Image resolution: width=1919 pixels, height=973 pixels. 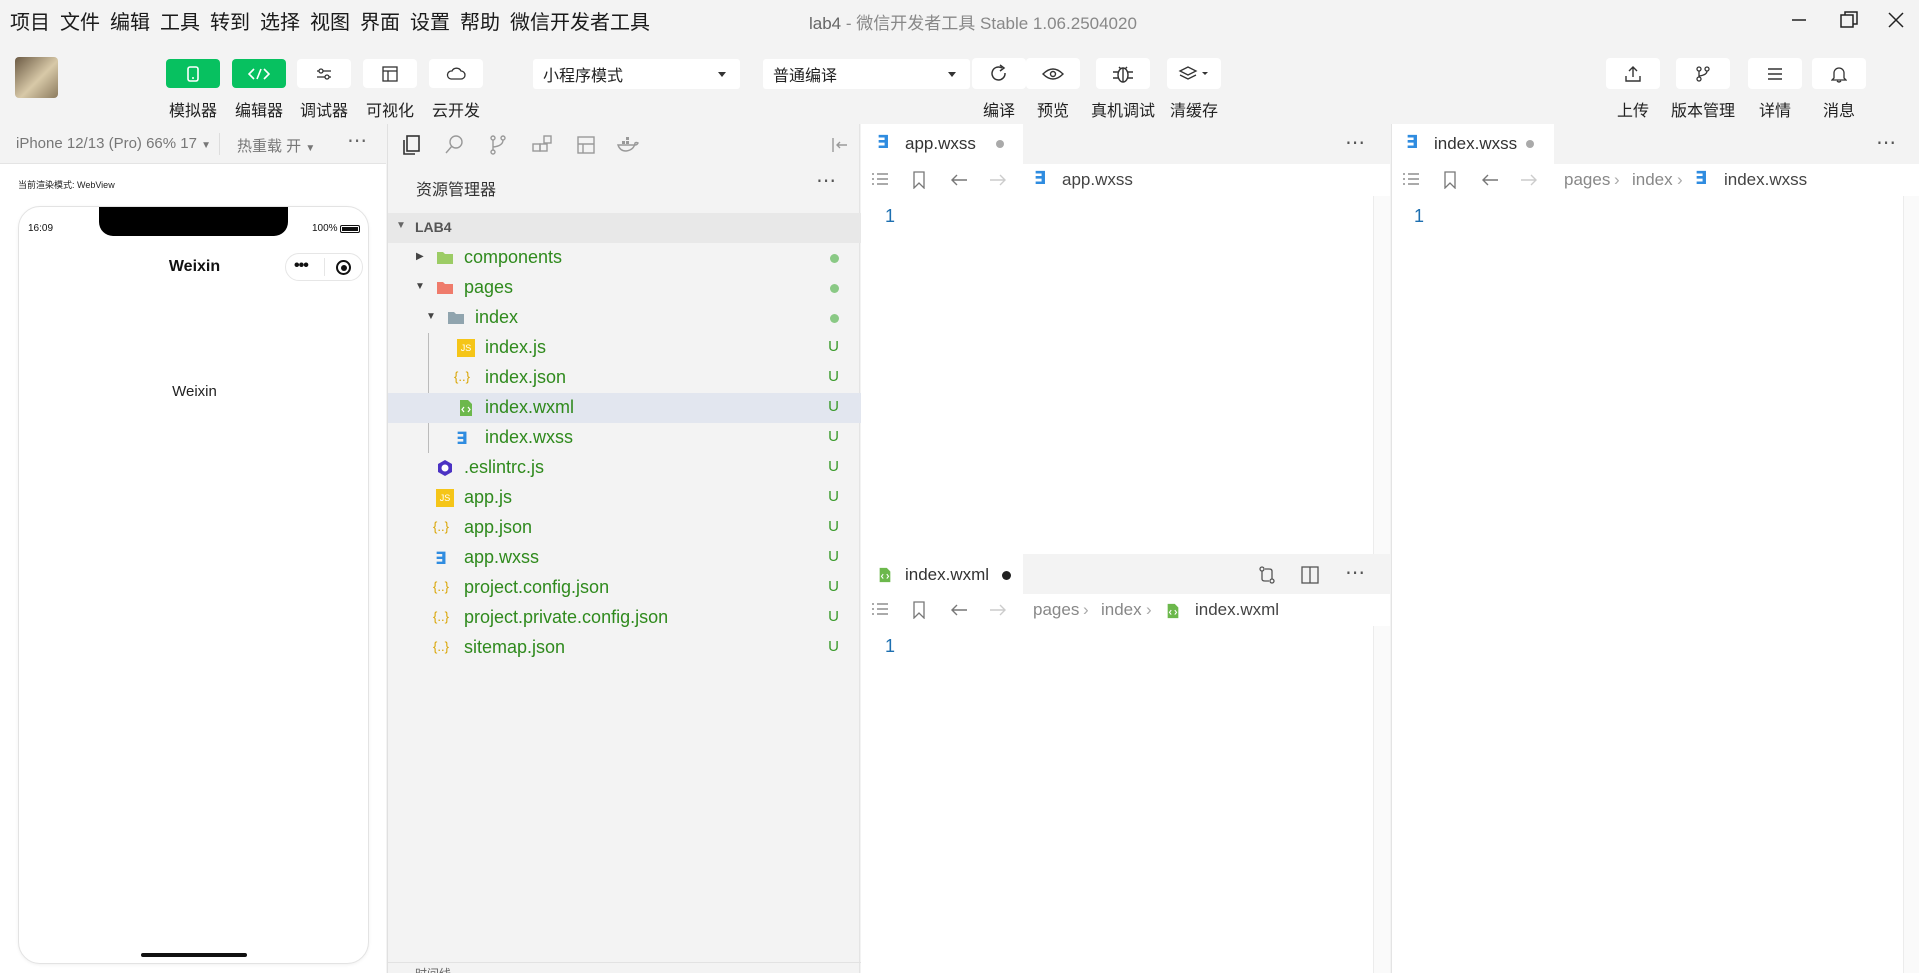 I want to click on tab-index-wxml: index.wxml, so click(x=942, y=574).